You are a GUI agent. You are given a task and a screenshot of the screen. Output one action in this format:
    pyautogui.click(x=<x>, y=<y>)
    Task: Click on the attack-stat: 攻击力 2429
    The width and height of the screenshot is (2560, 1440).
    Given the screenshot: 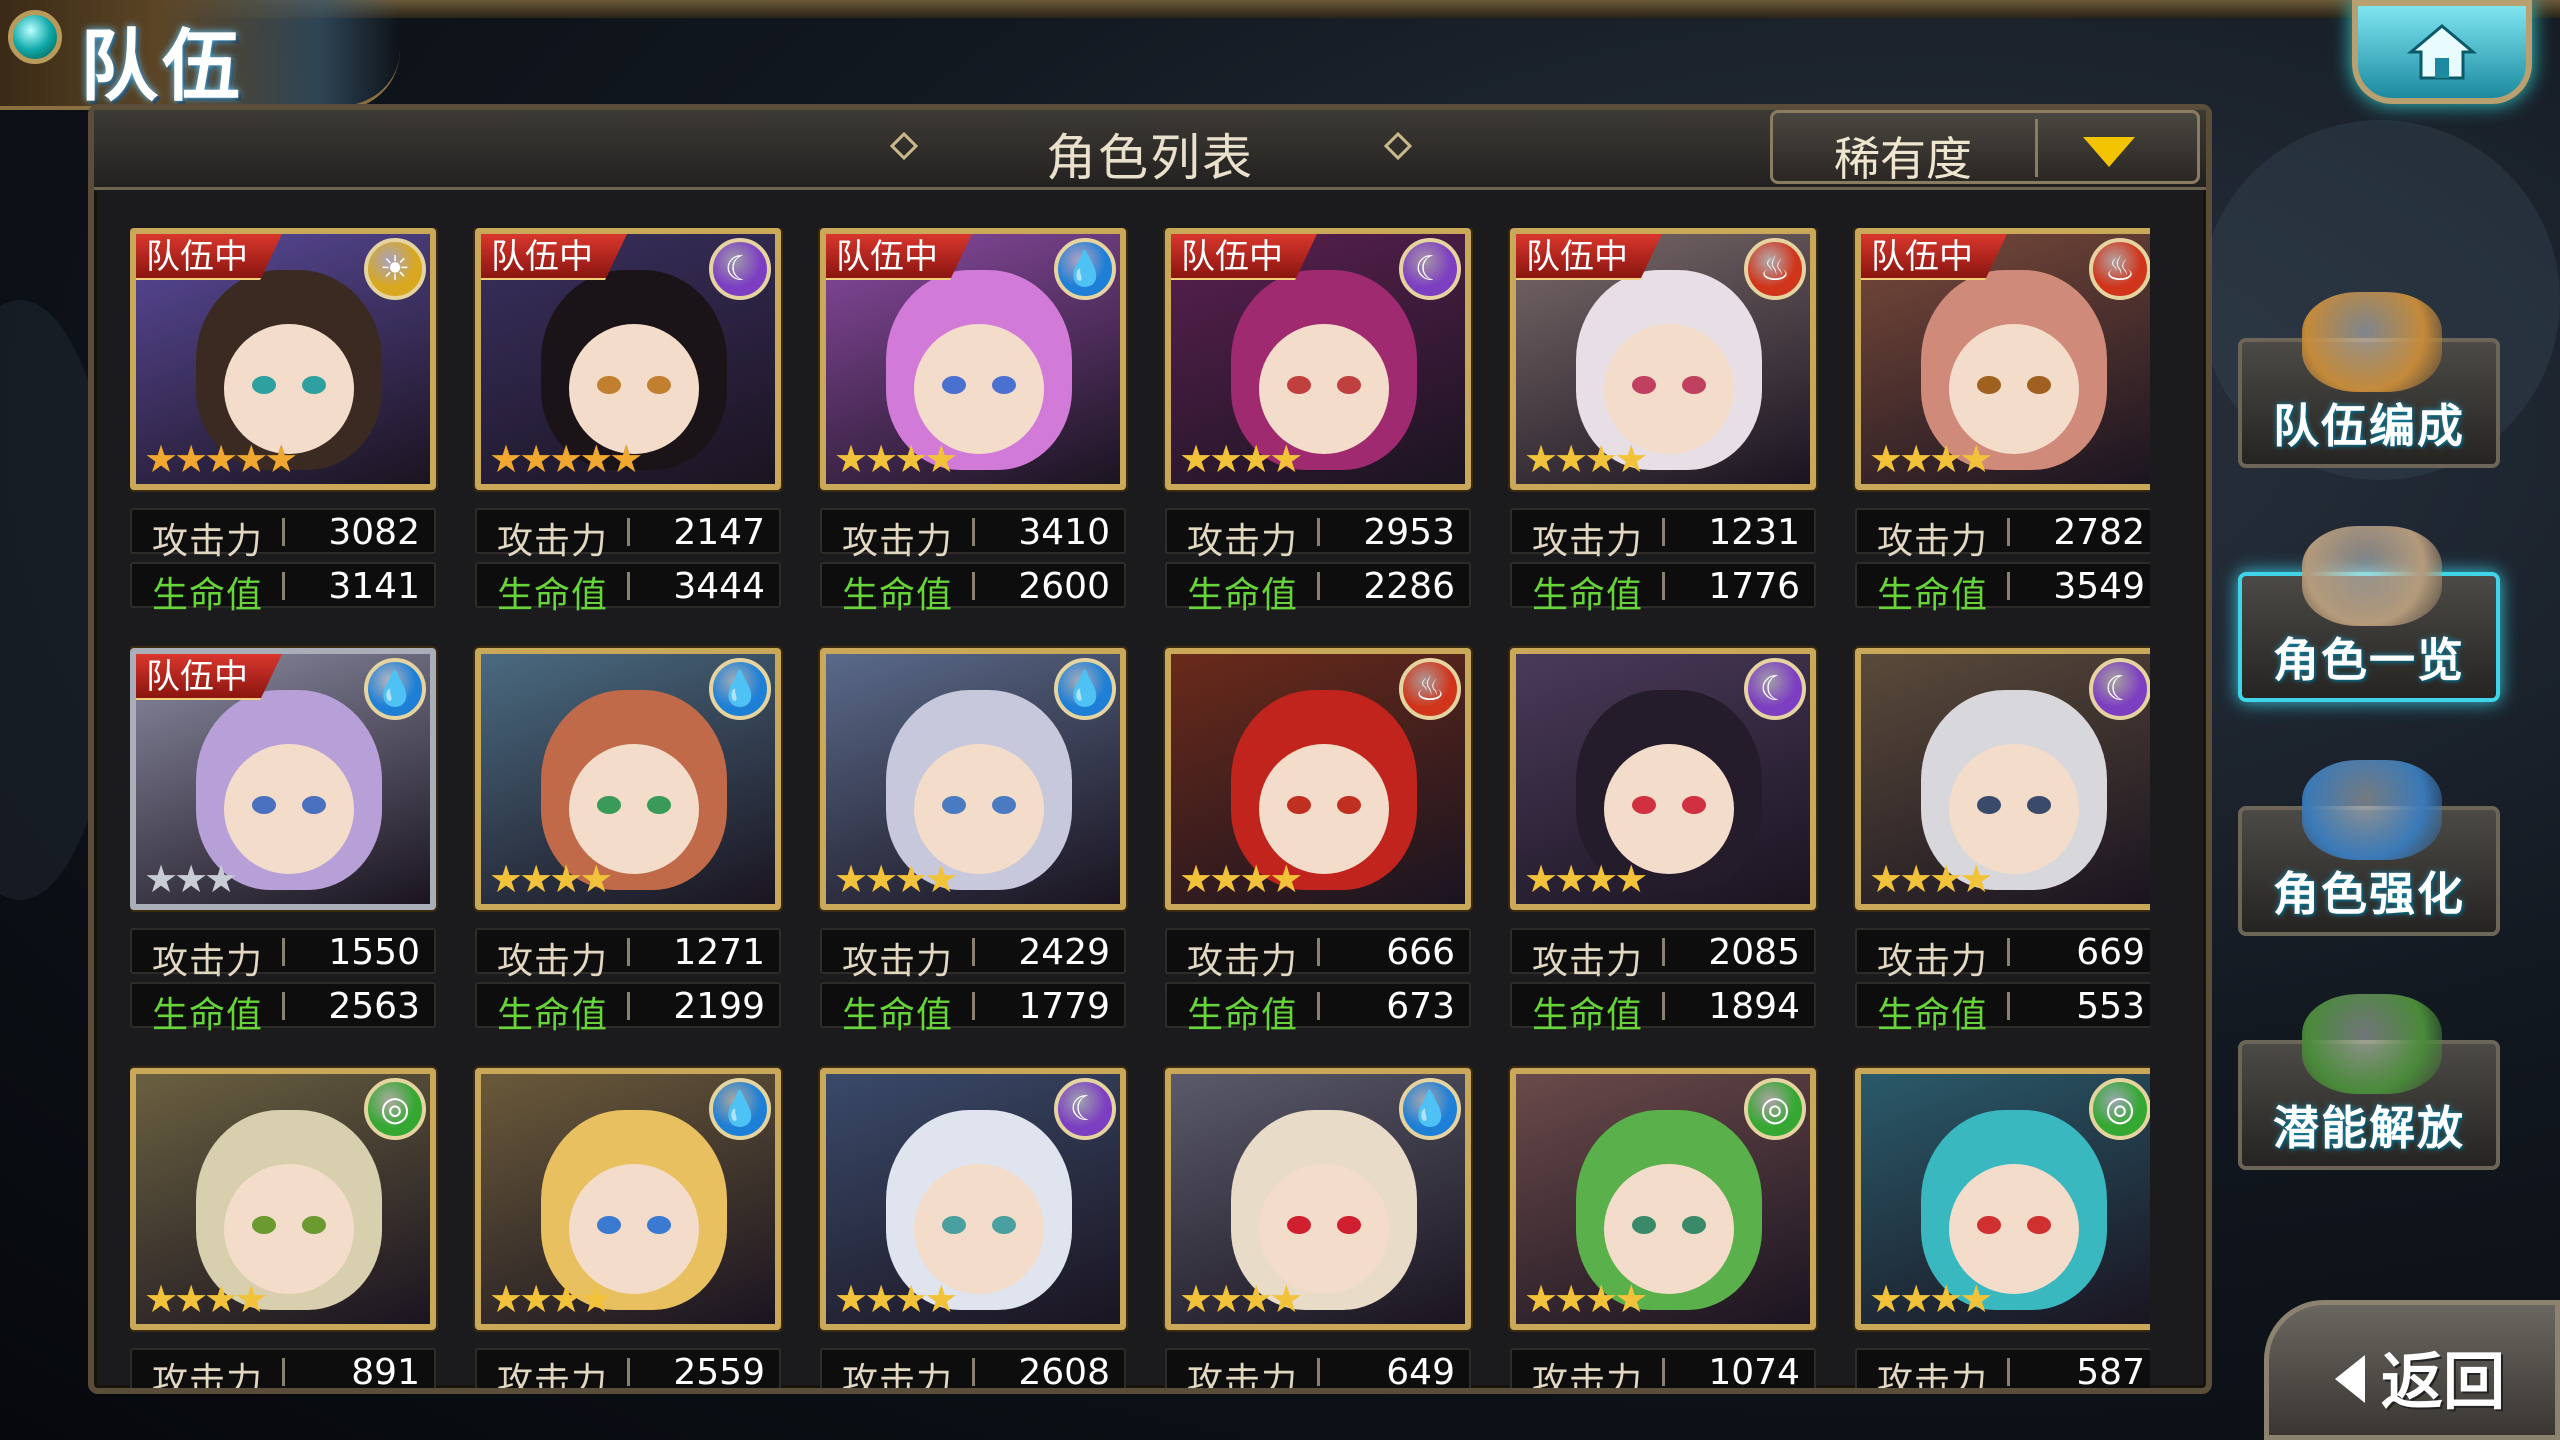 What is the action you would take?
    pyautogui.click(x=973, y=955)
    